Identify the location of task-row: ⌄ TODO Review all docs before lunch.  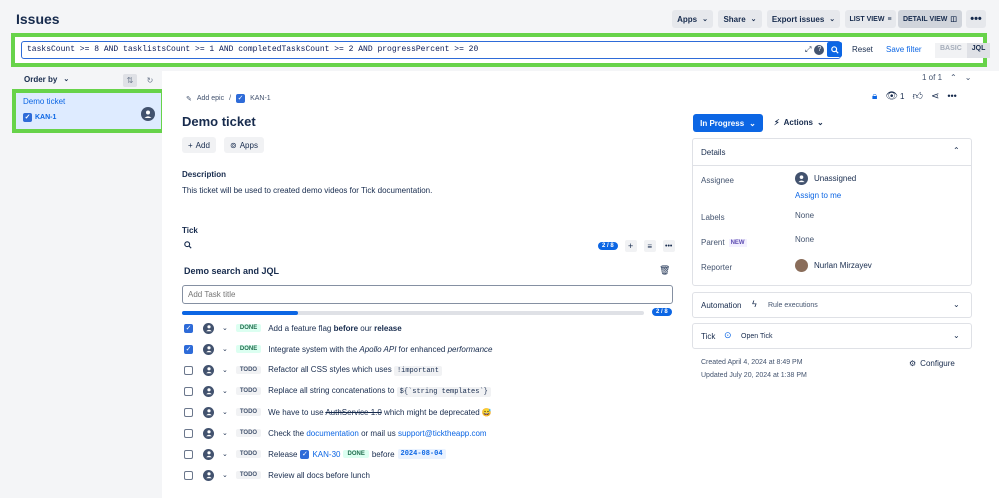
(429, 475).